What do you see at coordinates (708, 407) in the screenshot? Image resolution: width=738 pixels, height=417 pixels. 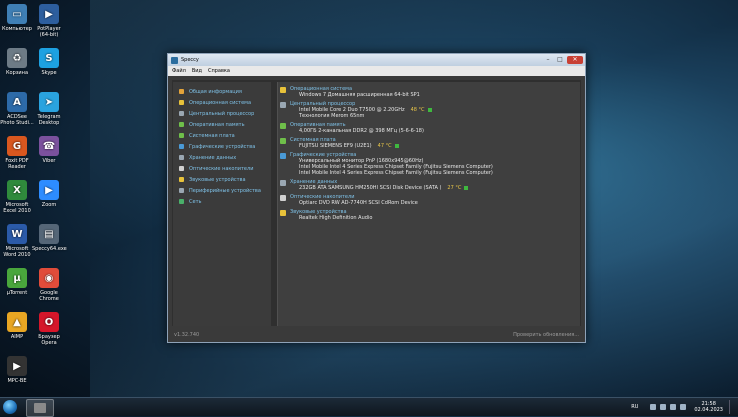 I see `clock: 21:58 02.04.2023` at bounding box center [708, 407].